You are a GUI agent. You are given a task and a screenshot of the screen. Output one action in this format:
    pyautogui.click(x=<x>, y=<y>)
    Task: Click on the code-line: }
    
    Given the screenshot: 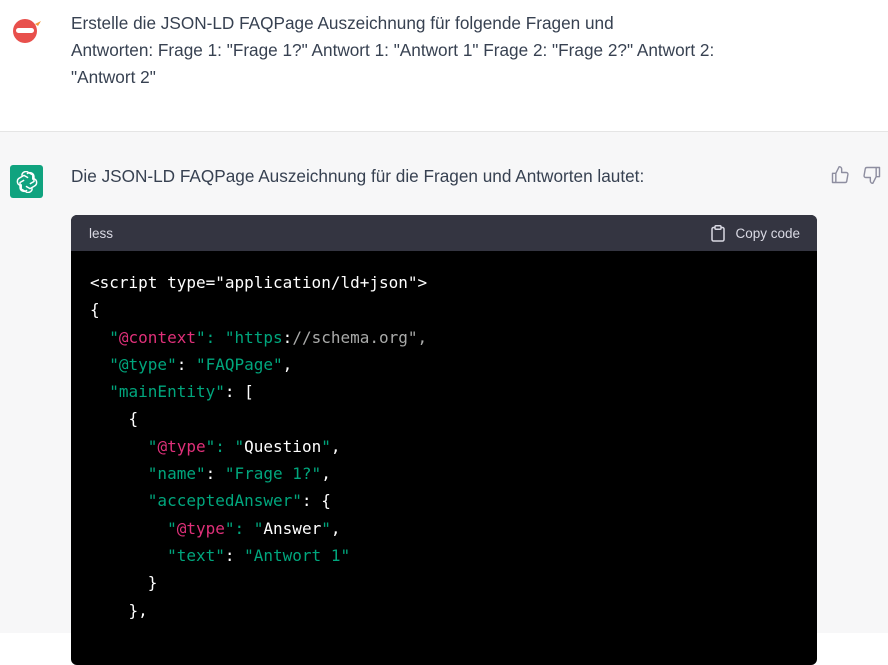 What is the action you would take?
    pyautogui.click(x=453, y=582)
    